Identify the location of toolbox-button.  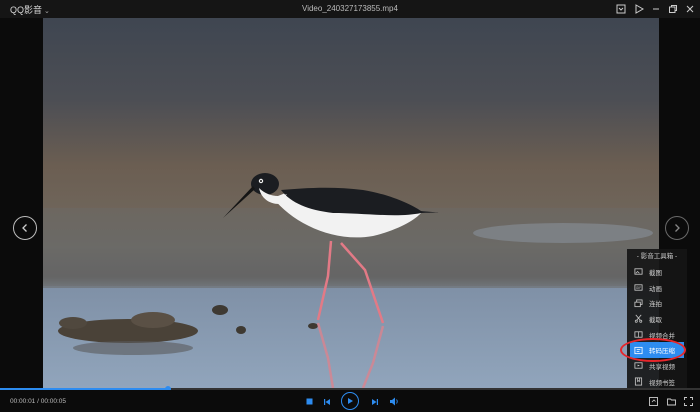
(653, 401).